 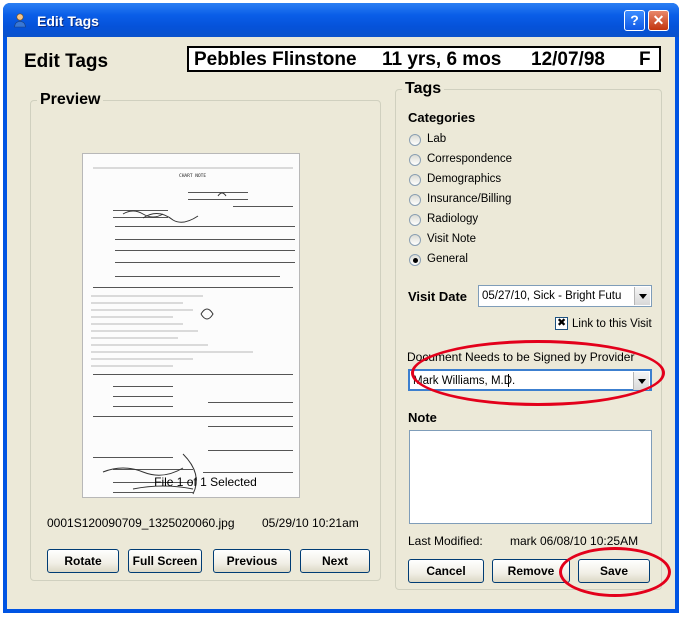 I want to click on highlight-ellipse-provider, so click(x=538, y=373).